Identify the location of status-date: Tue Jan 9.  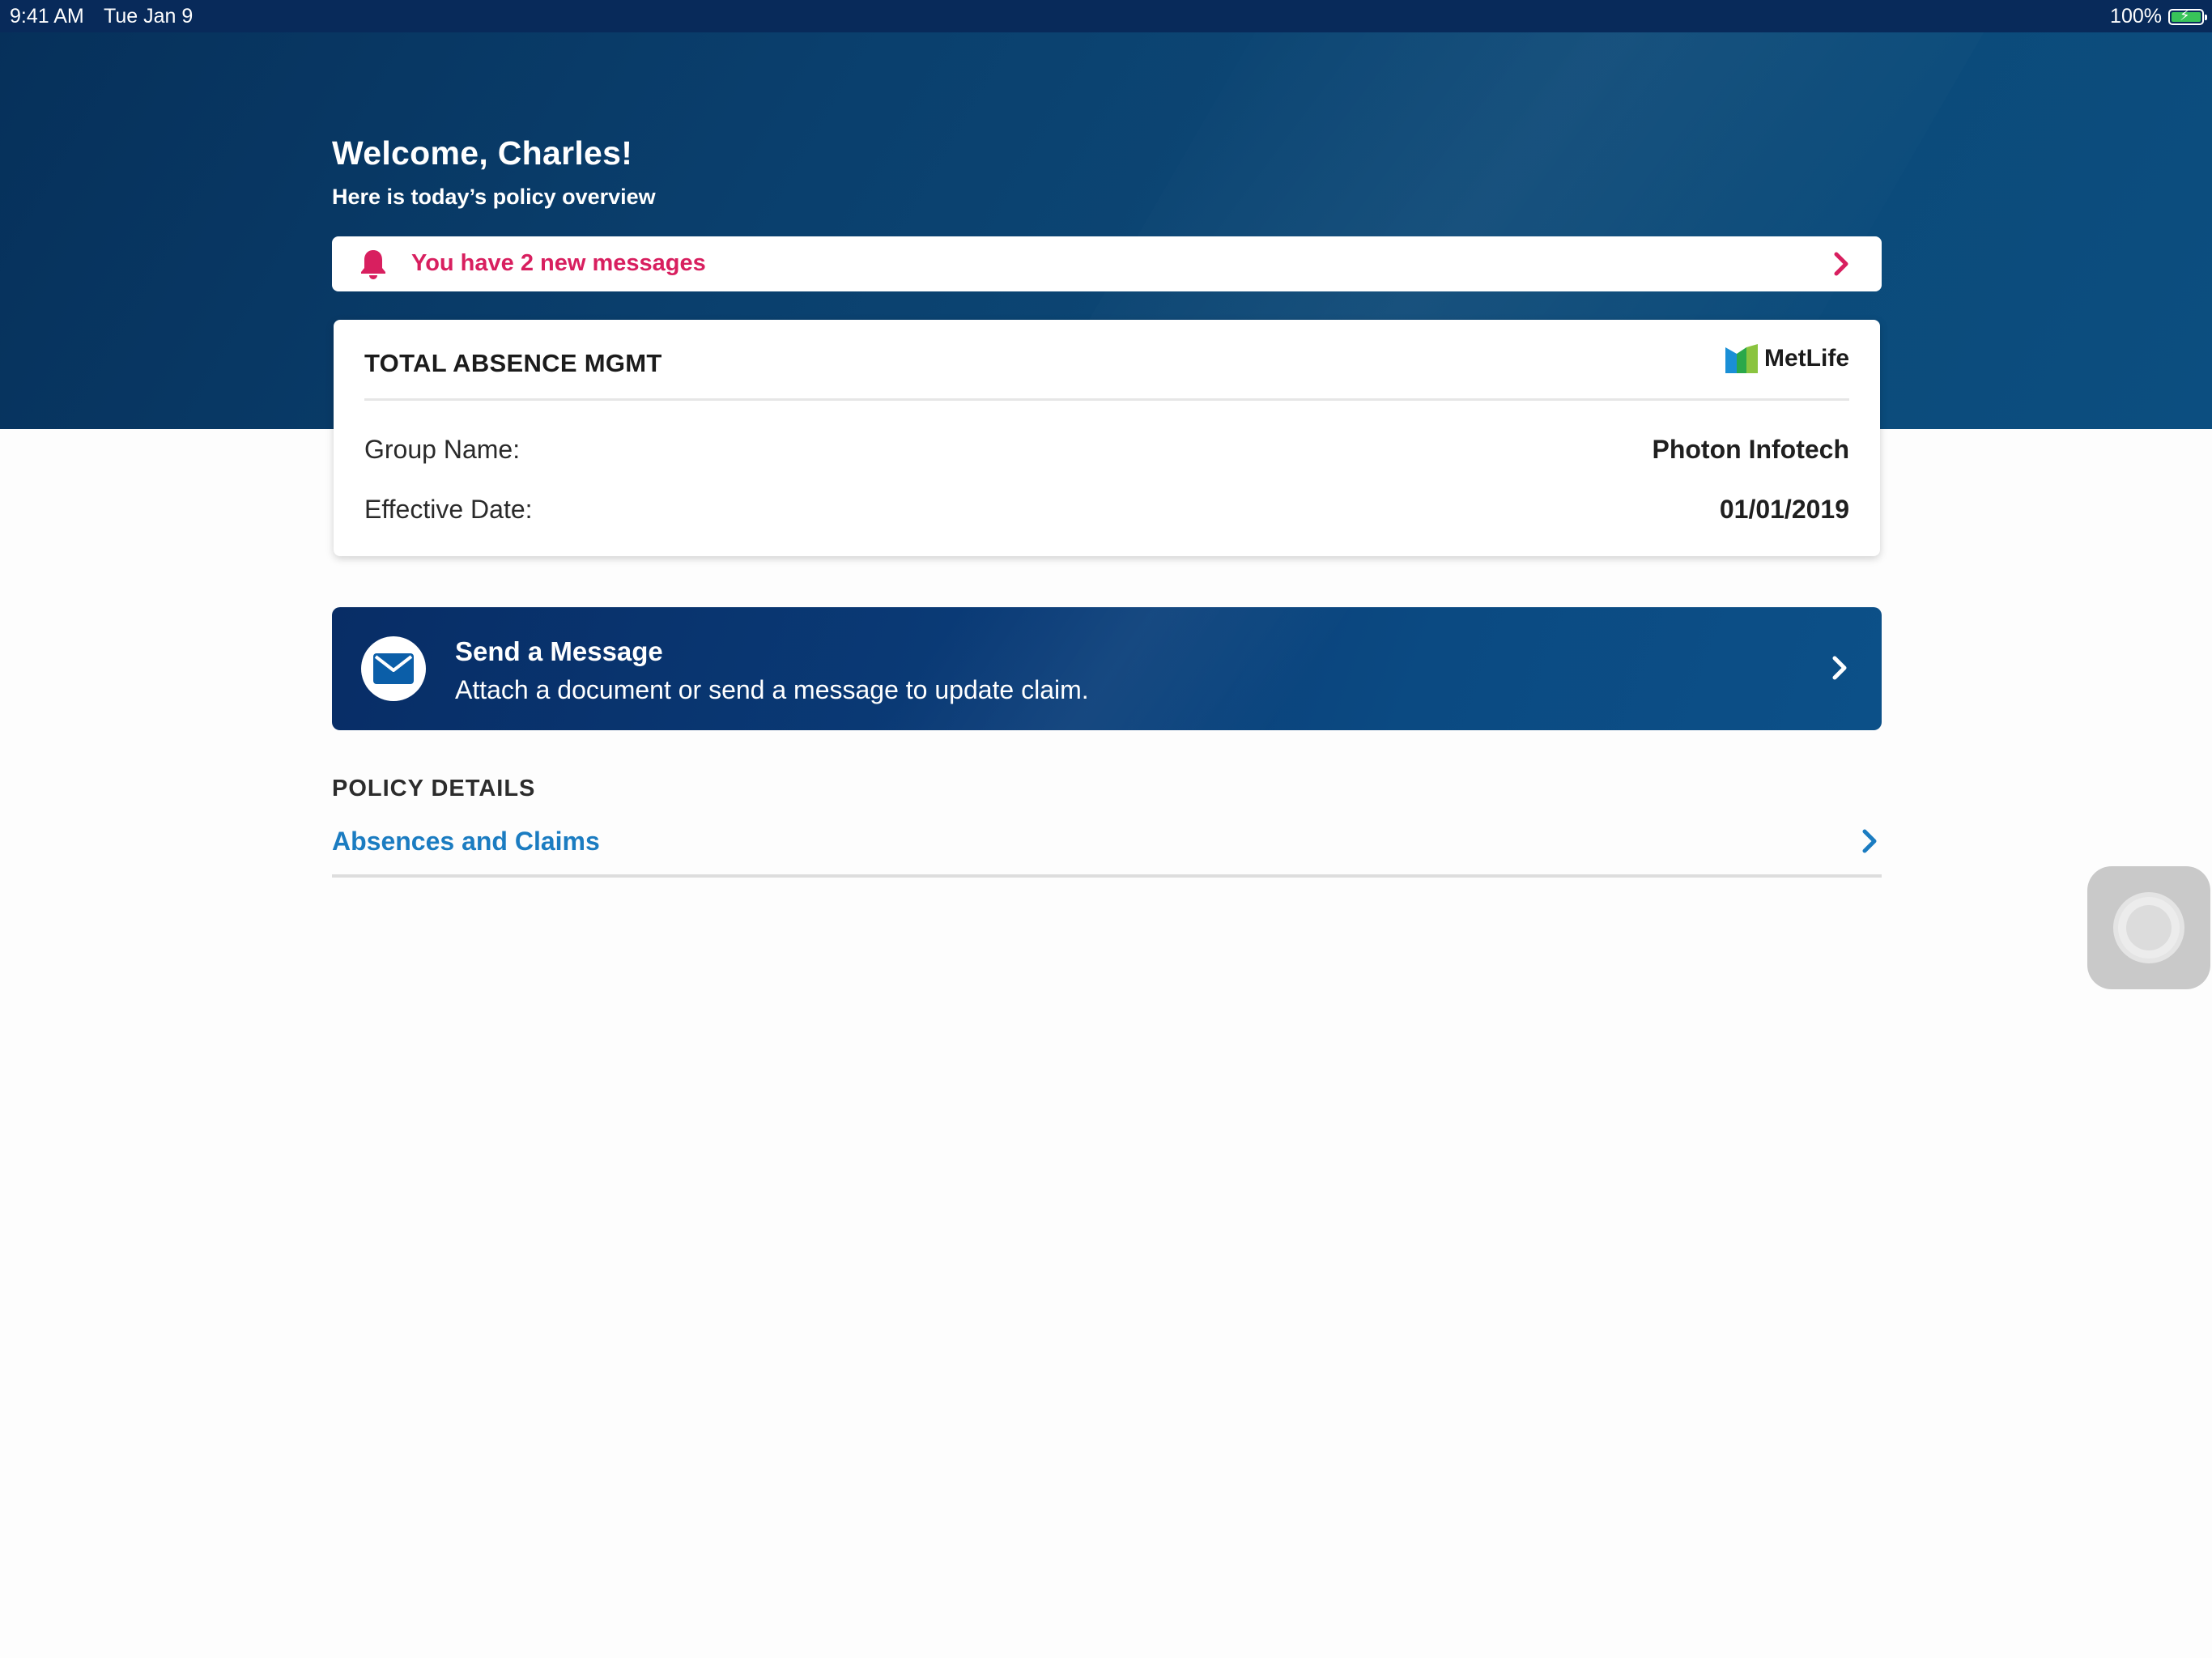
(149, 16).